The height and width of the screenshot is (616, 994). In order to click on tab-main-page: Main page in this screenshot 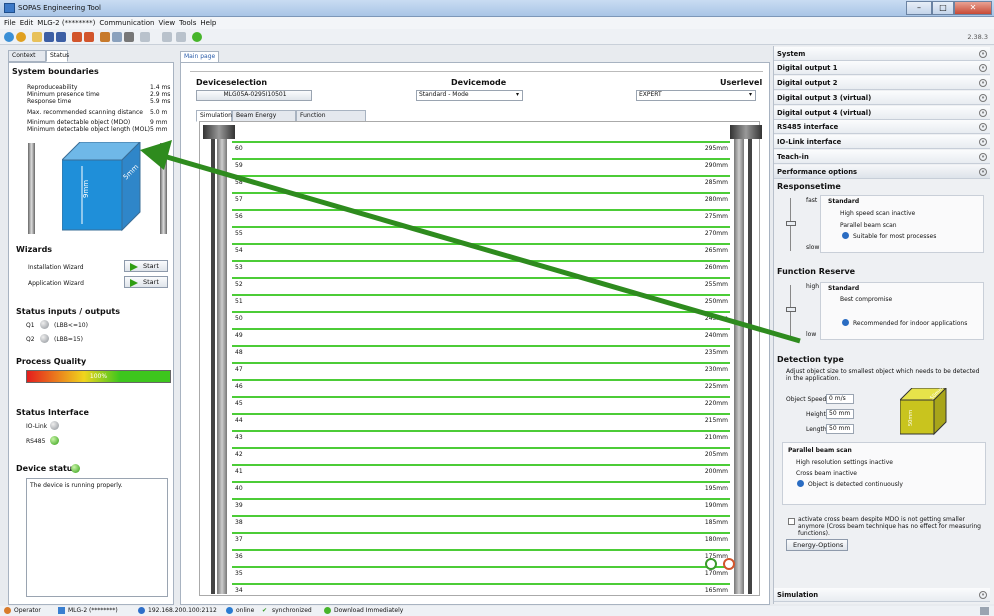, I will do `click(200, 57)`.